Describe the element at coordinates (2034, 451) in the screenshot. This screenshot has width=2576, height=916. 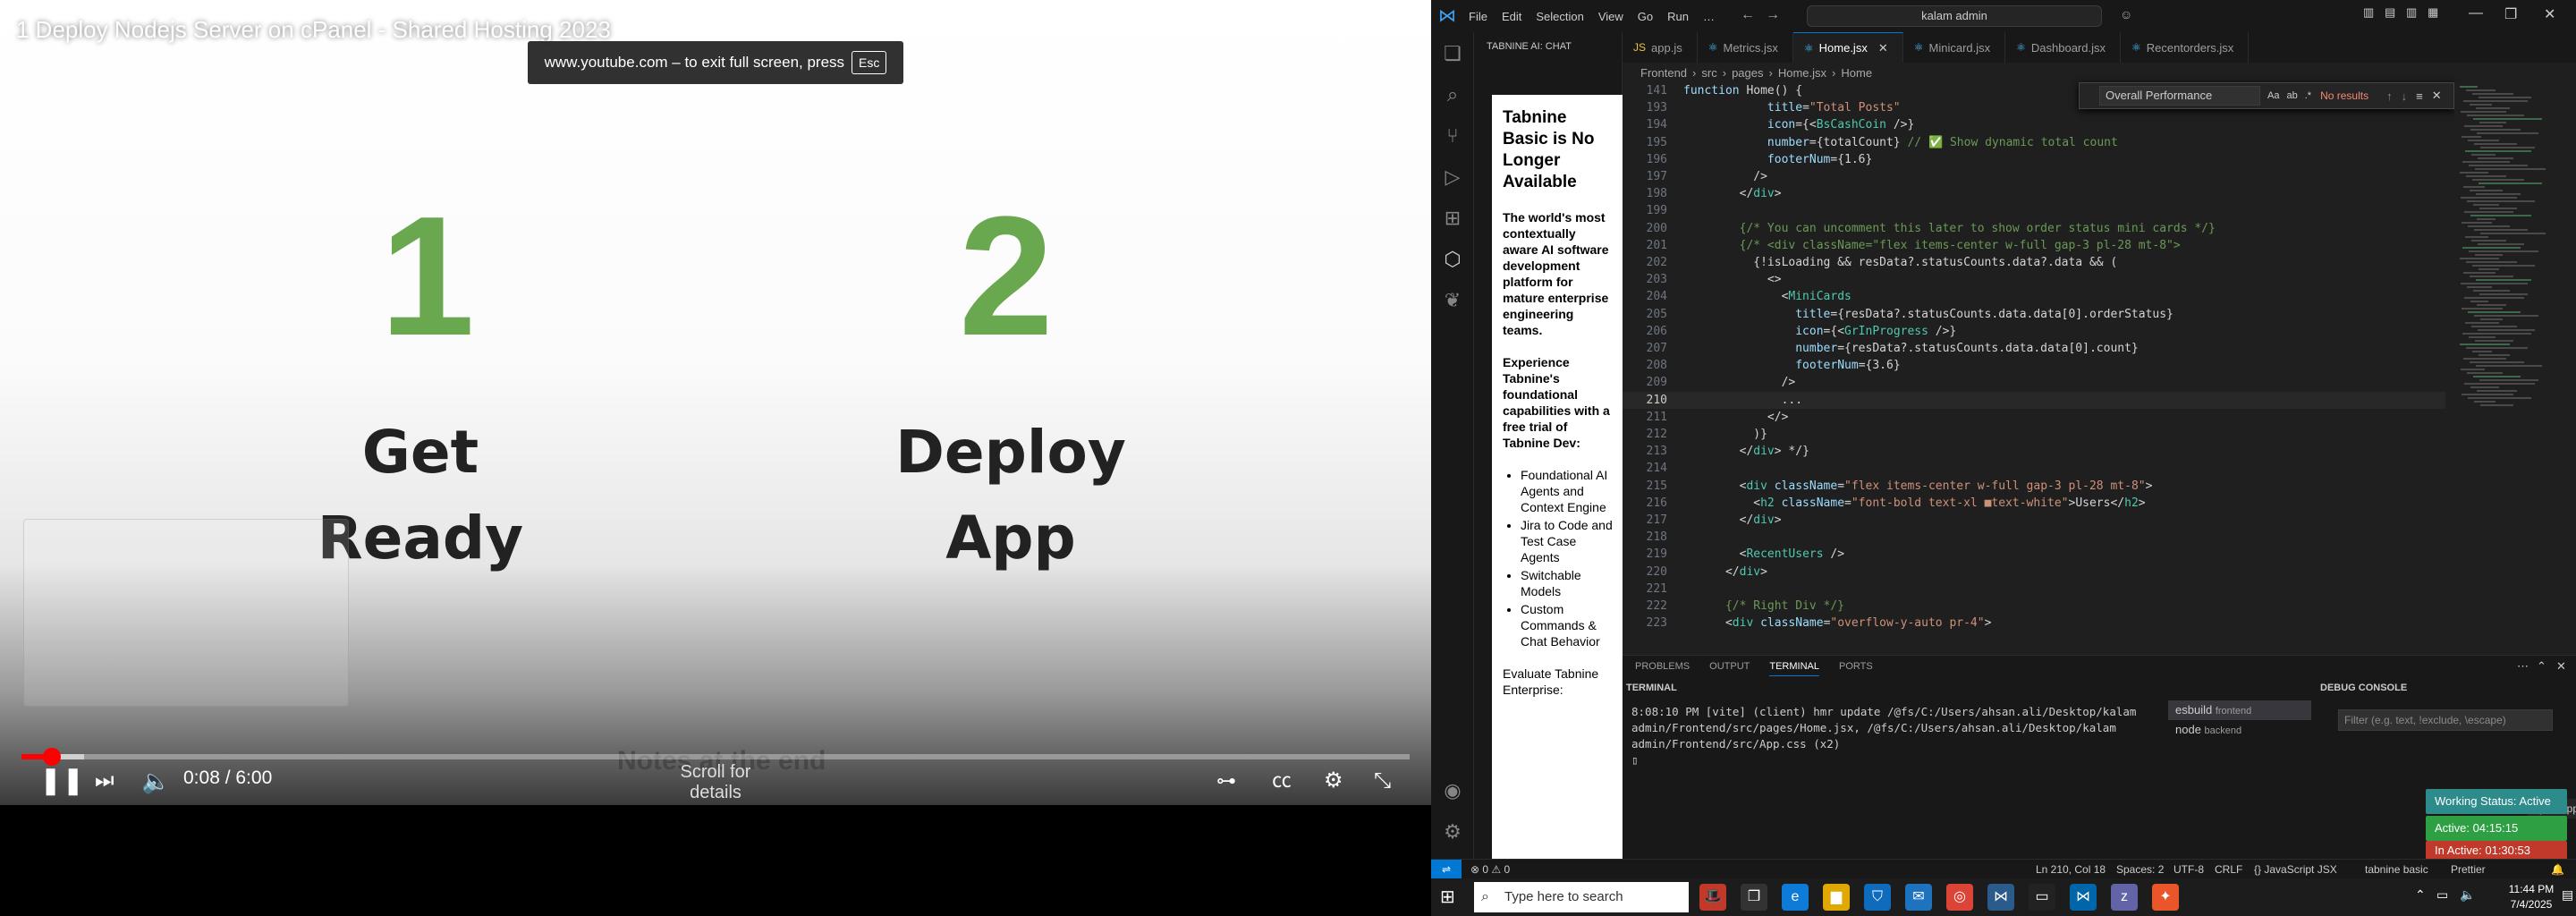
I see `code-line: 213 </div> */}` at that location.